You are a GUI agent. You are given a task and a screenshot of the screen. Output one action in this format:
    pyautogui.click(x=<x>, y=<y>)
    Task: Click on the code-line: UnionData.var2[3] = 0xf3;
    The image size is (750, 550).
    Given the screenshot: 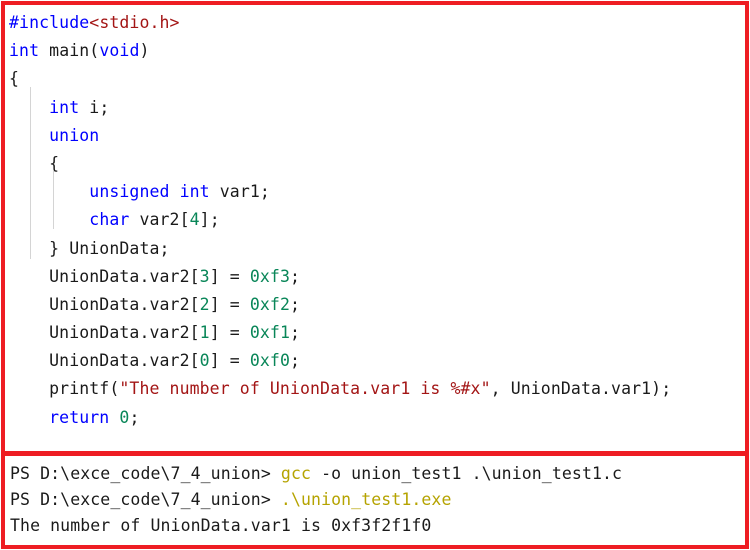 What is the action you would take?
    pyautogui.click(x=377, y=277)
    